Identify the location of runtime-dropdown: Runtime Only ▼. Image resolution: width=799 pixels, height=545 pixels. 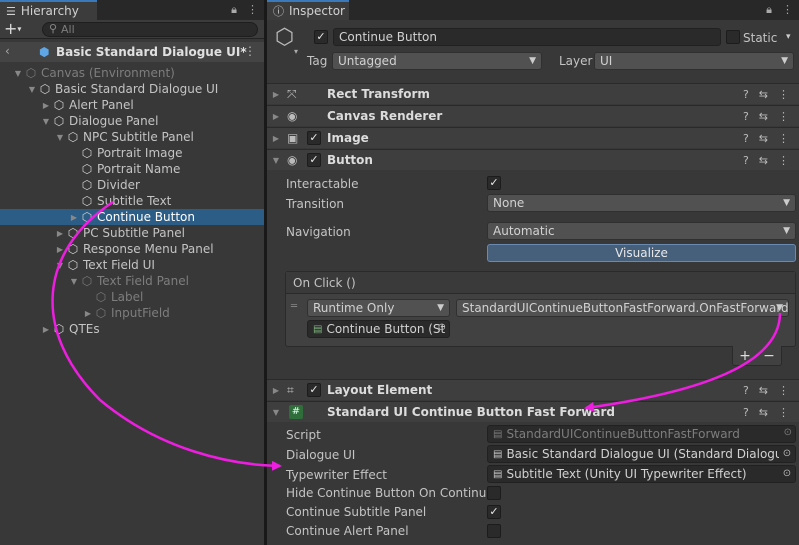
(378, 308).